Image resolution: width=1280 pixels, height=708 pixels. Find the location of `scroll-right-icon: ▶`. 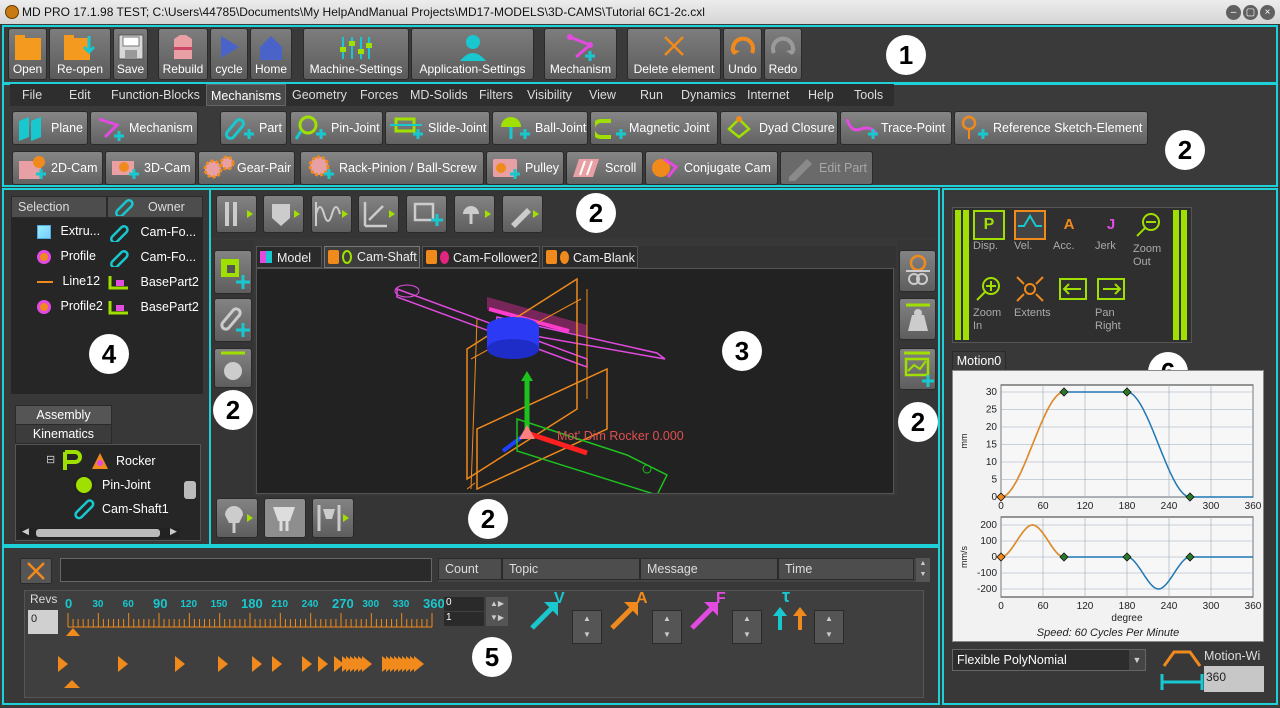

scroll-right-icon: ▶ is located at coordinates (173, 531).